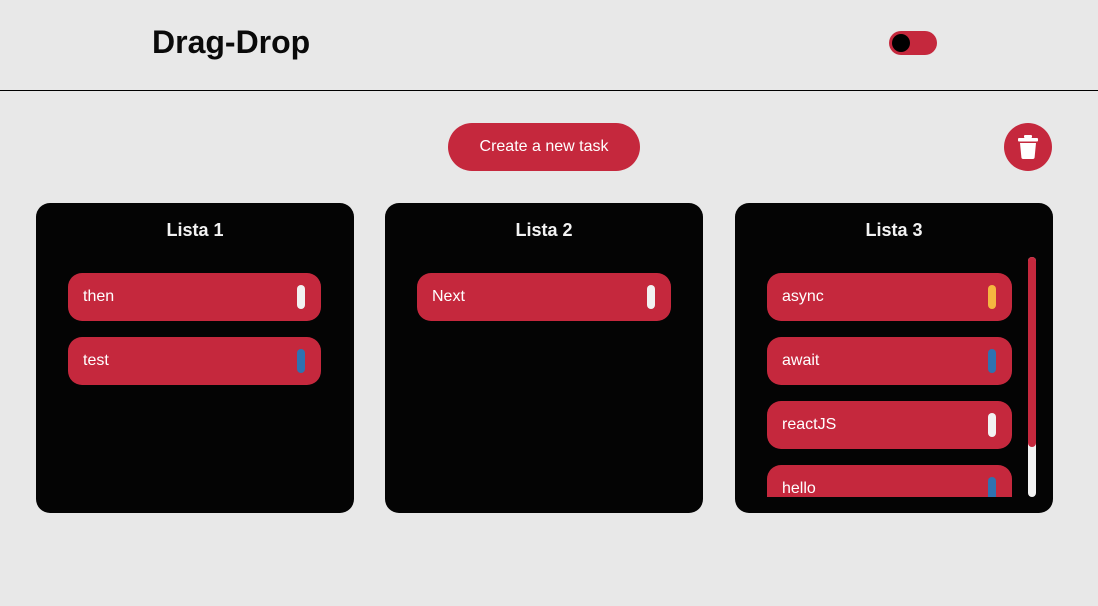 This screenshot has height=606, width=1098. Describe the element at coordinates (544, 230) in the screenshot. I see `list-title: Lista 2` at that location.